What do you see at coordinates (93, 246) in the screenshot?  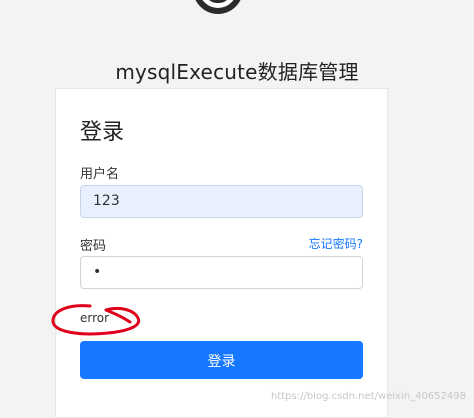 I see `password-label: 密码` at bounding box center [93, 246].